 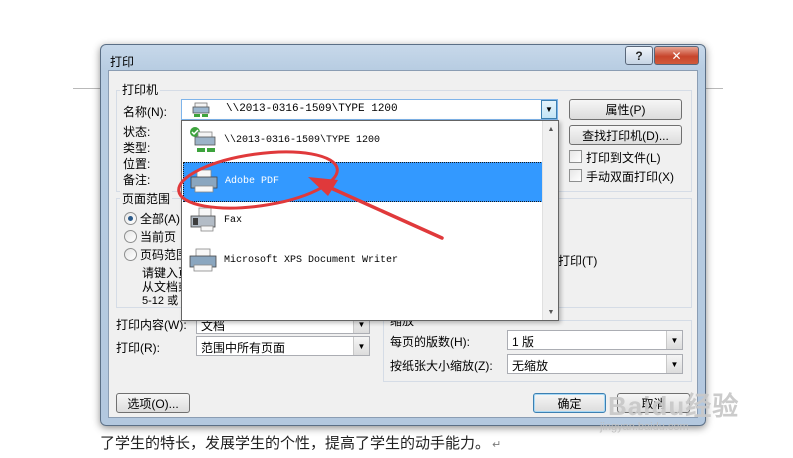 What do you see at coordinates (523, 342) in the screenshot?
I see `pages-per-sheet-value: 1 版` at bounding box center [523, 342].